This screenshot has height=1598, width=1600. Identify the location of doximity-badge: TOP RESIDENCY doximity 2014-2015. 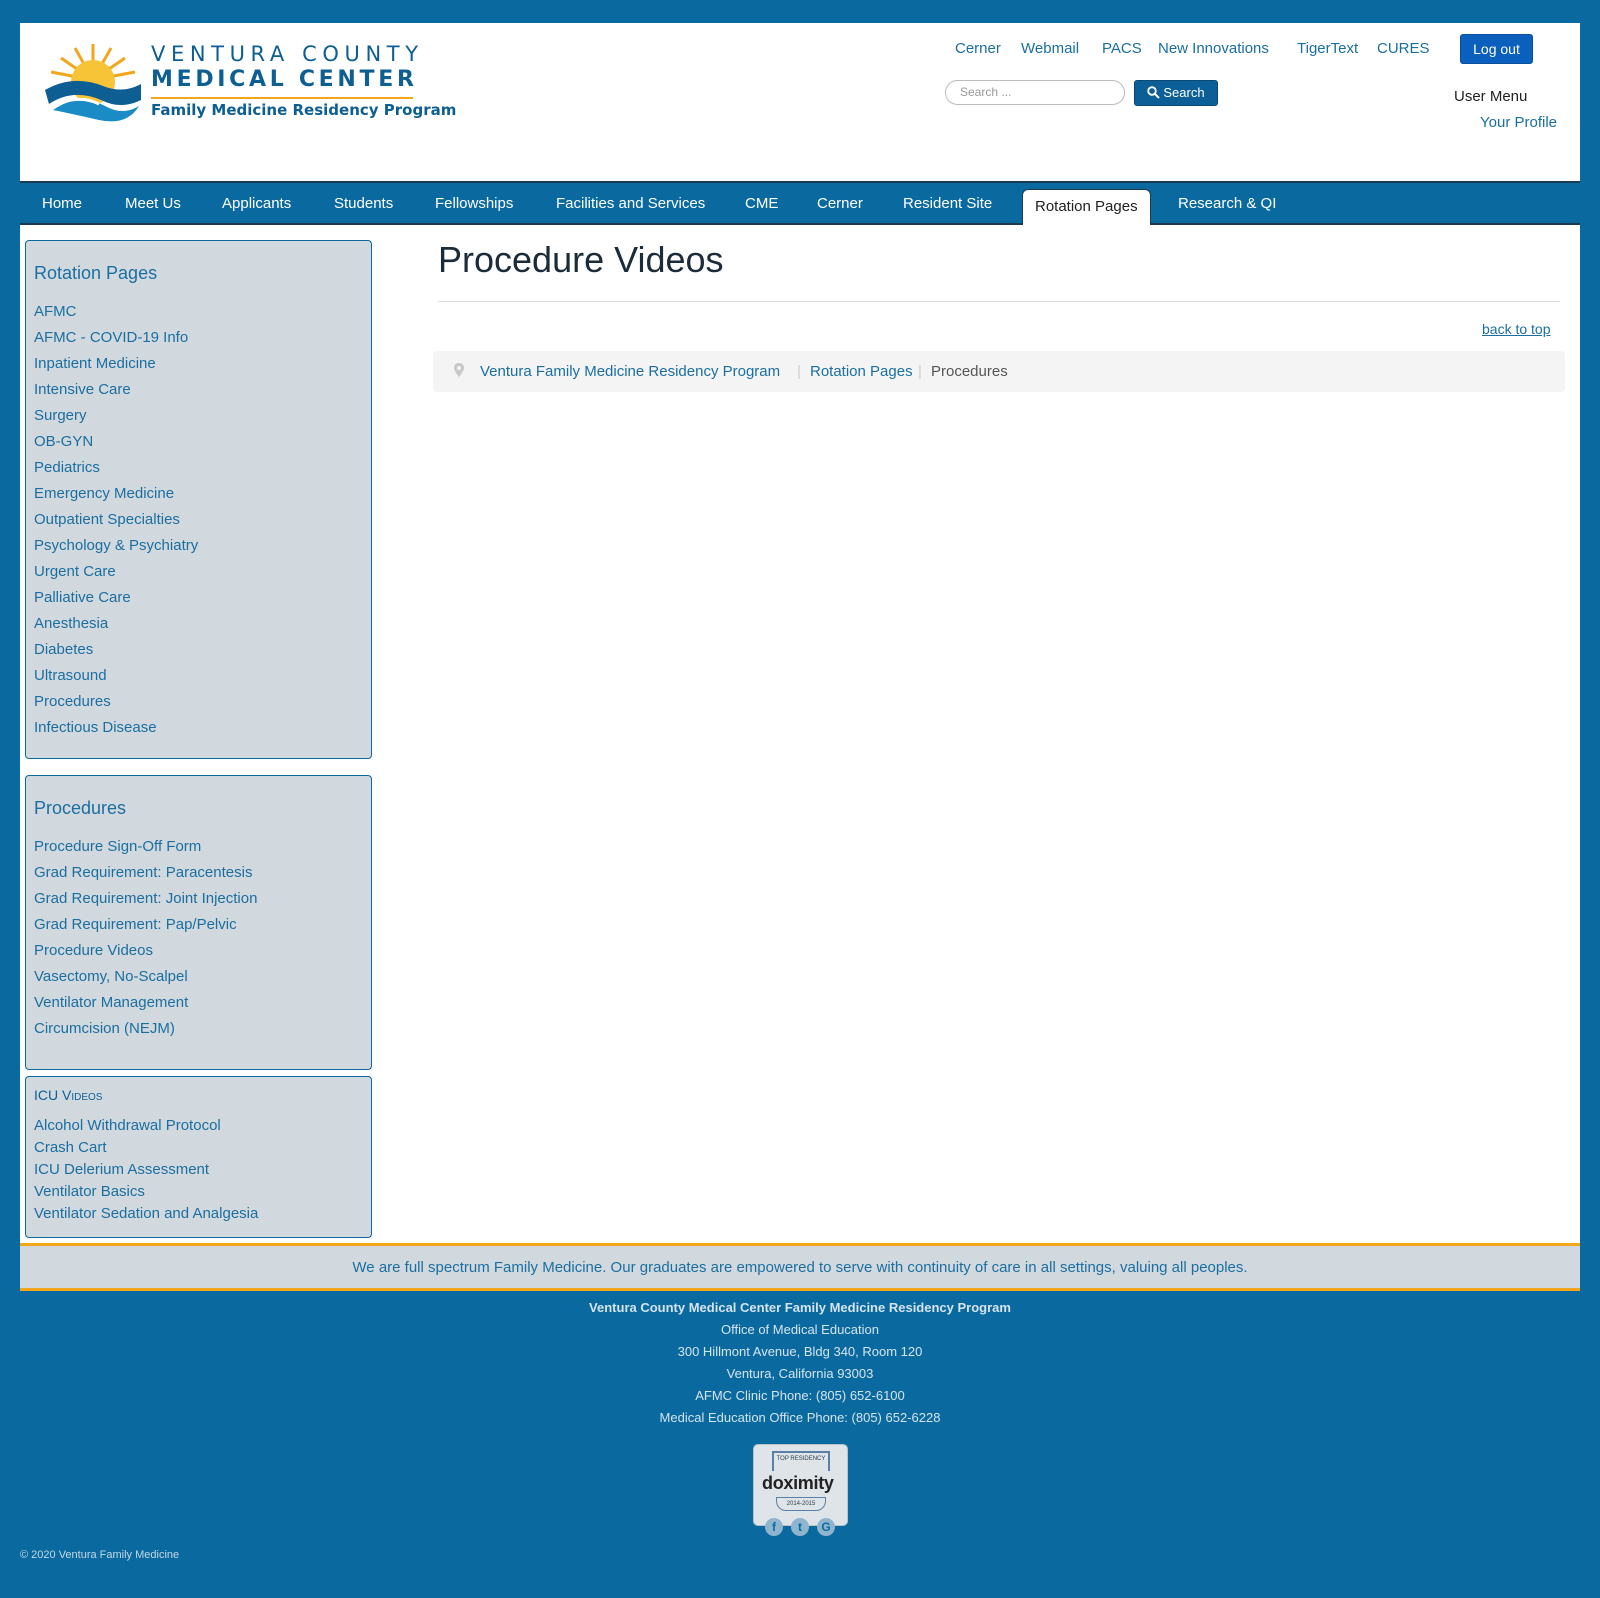
(800, 1485).